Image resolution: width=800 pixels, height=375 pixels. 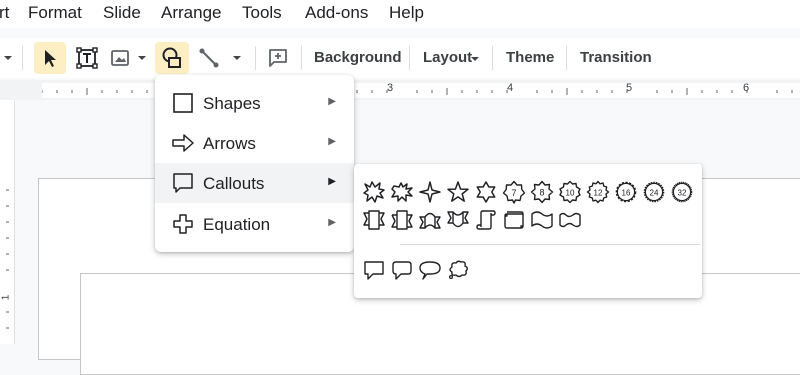 What do you see at coordinates (390, 88) in the screenshot?
I see `ruler-number: 3` at bounding box center [390, 88].